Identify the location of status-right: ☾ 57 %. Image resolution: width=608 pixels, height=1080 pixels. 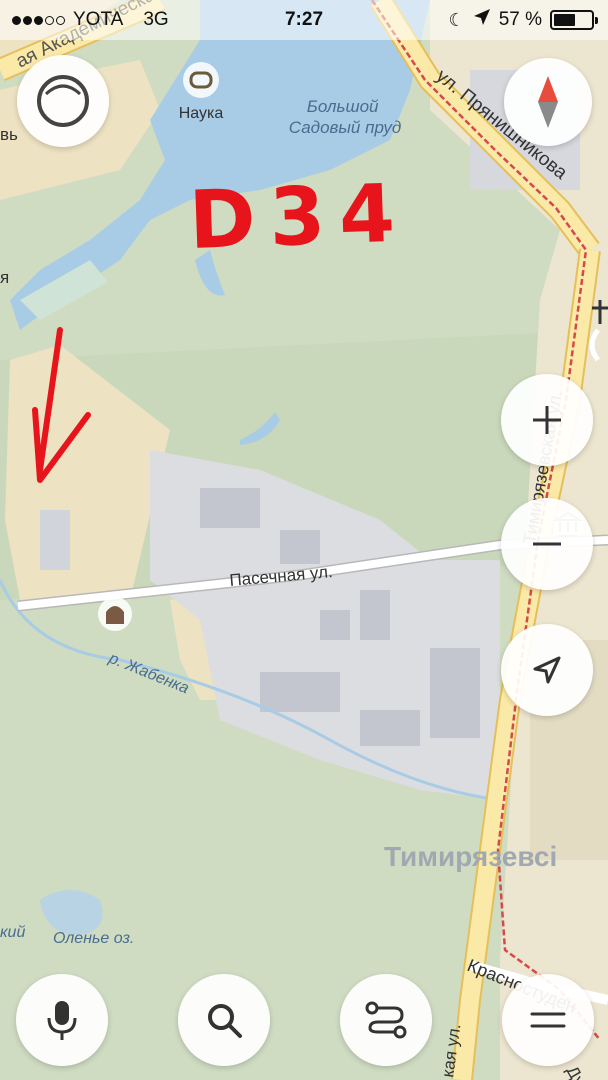
(523, 20).